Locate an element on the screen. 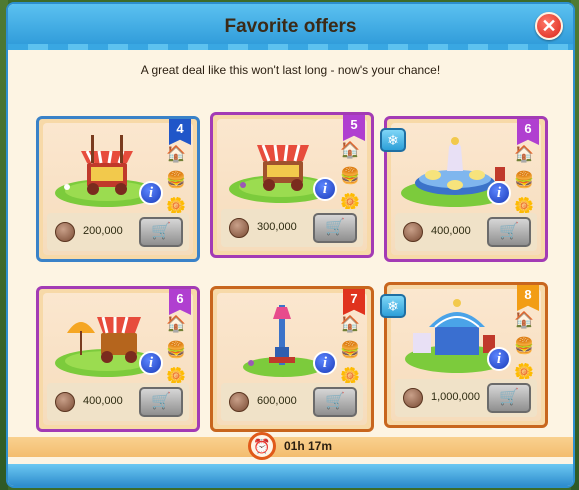 This screenshot has width=579, height=490. price-bar: 200,000 🛒 is located at coordinates (118, 232).